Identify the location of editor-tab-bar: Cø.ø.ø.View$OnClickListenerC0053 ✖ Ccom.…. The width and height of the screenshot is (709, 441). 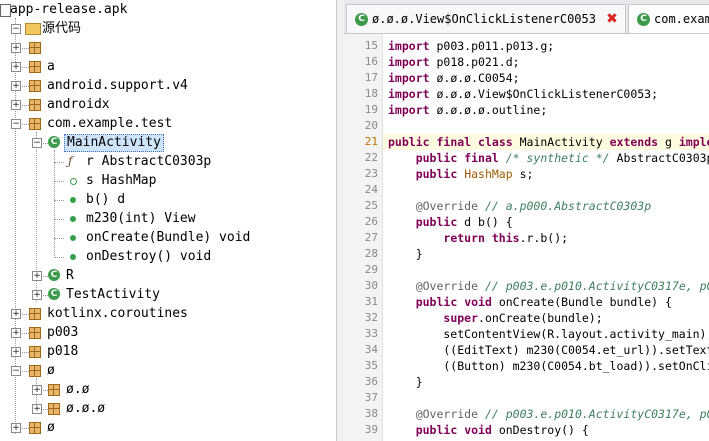
(526, 17).